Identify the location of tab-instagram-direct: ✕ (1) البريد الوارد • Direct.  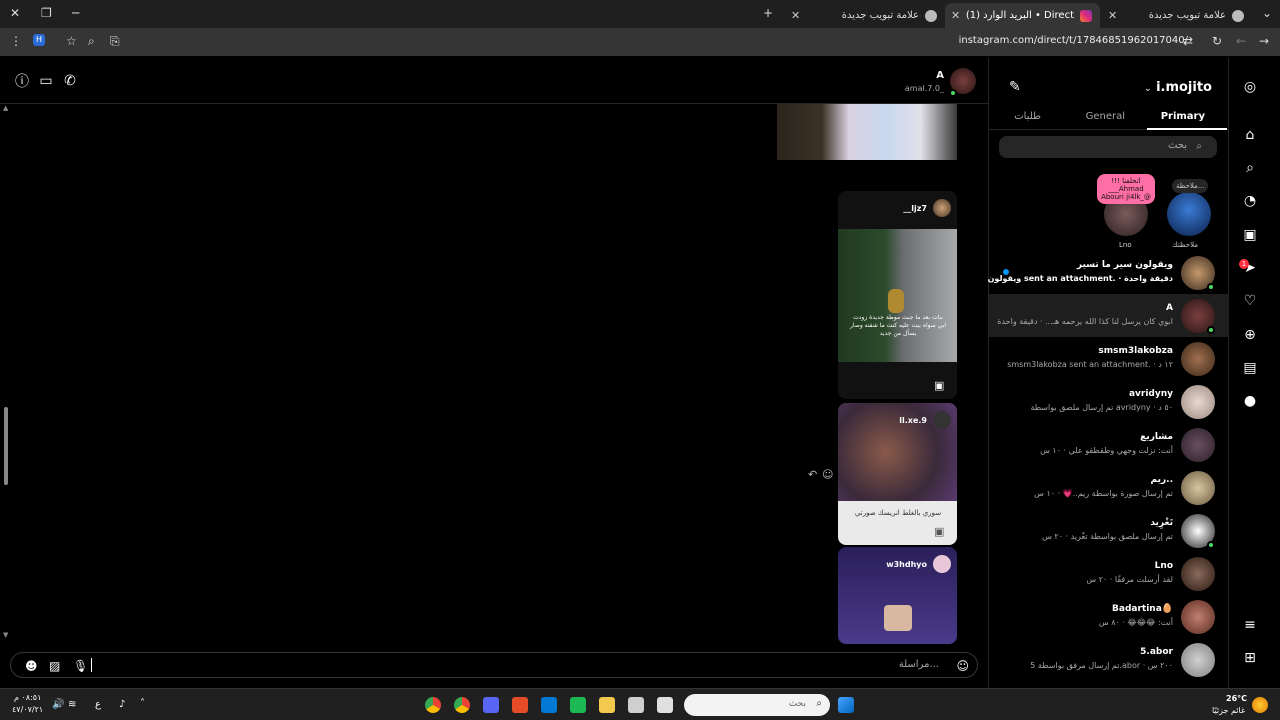
(1022, 15).